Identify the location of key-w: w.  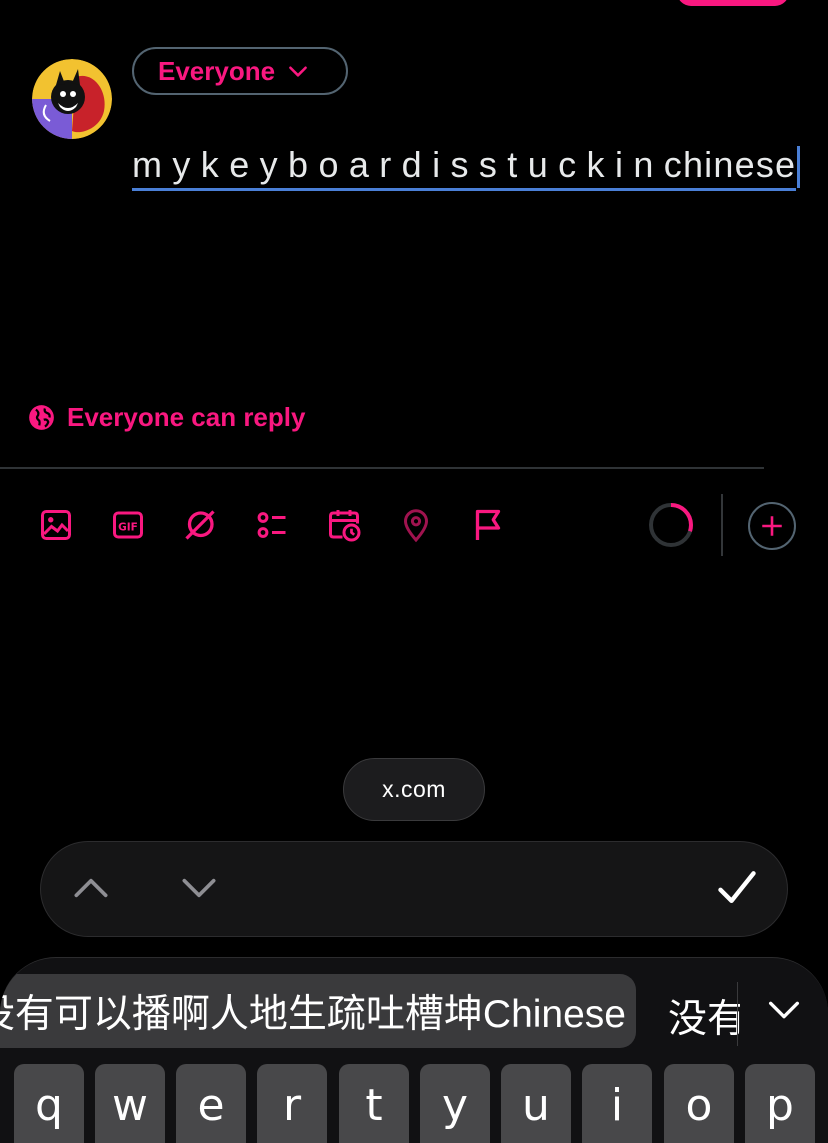
(130, 1103).